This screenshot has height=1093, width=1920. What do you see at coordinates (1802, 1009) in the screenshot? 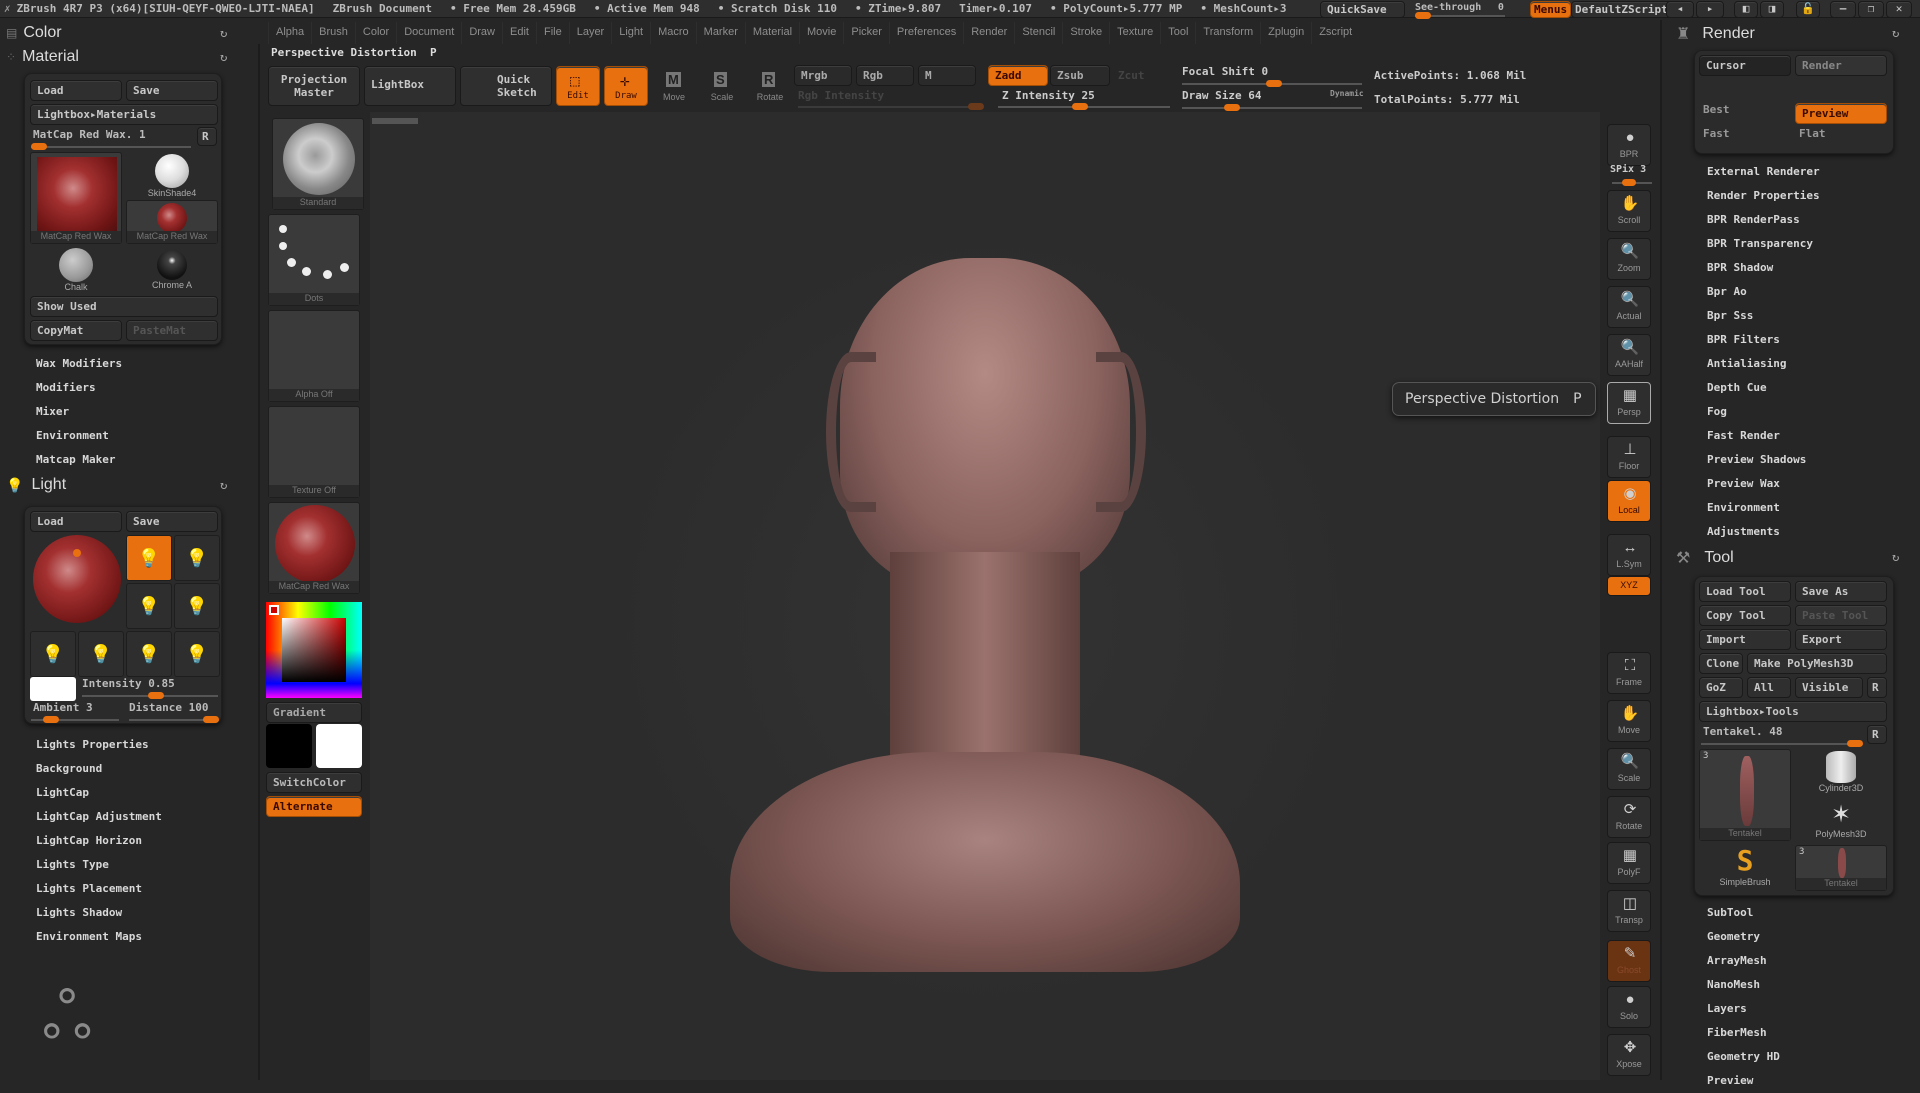
I see `tool-sub-layers: Layers` at bounding box center [1802, 1009].